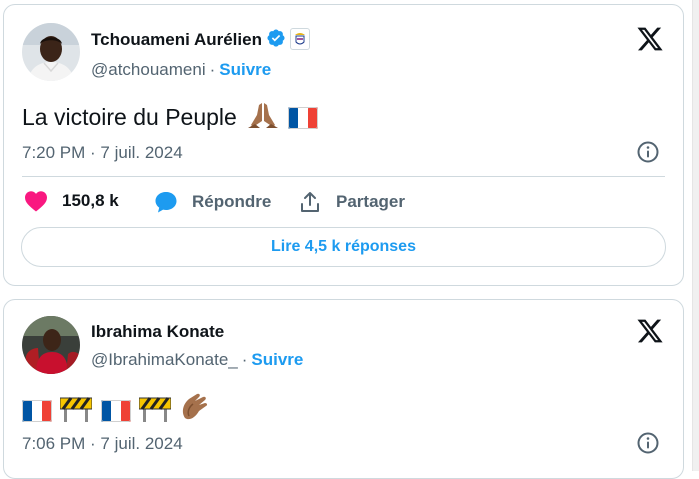  I want to click on tweet-timestamp: 7:06 PM · 7 juil. 2024, so click(102, 444).